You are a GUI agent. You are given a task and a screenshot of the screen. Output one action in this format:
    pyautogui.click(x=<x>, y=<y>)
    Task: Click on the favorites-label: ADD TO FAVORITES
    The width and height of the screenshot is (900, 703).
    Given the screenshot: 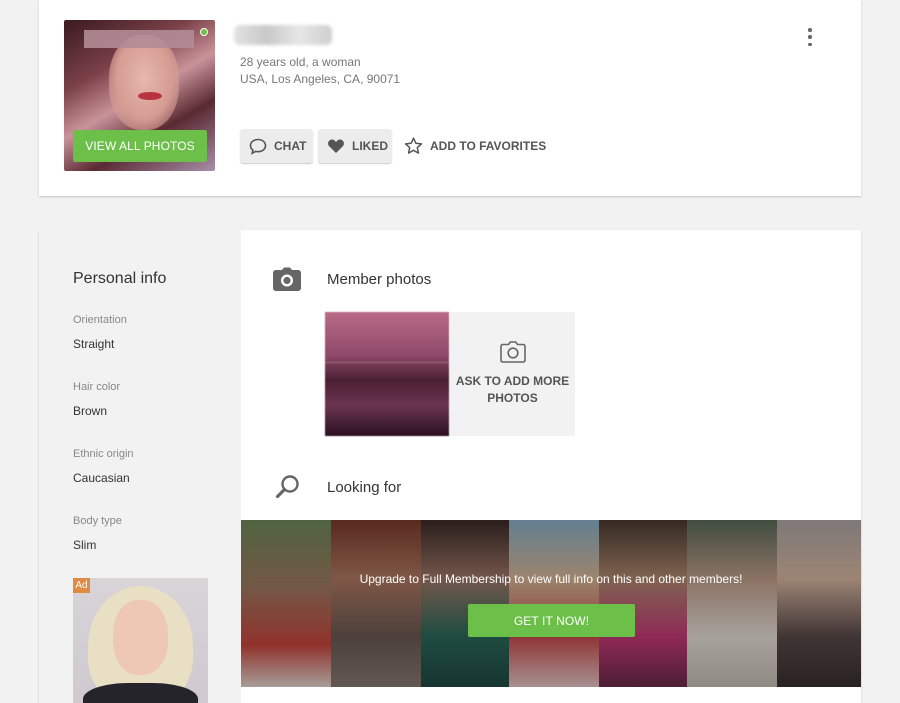 What is the action you would take?
    pyautogui.click(x=488, y=146)
    